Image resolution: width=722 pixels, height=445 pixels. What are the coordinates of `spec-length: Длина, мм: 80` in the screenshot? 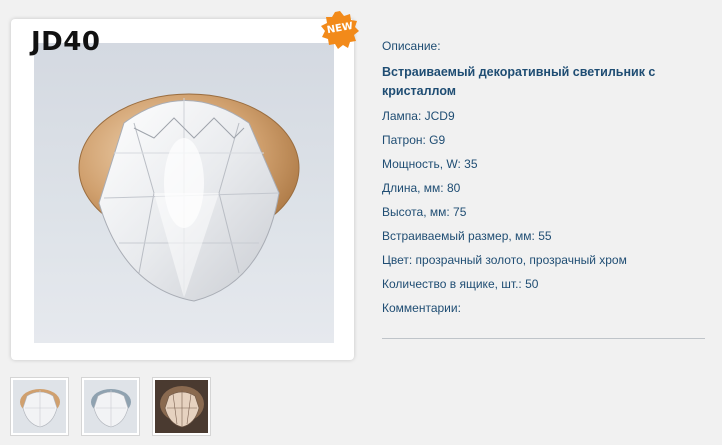 It's located at (421, 188).